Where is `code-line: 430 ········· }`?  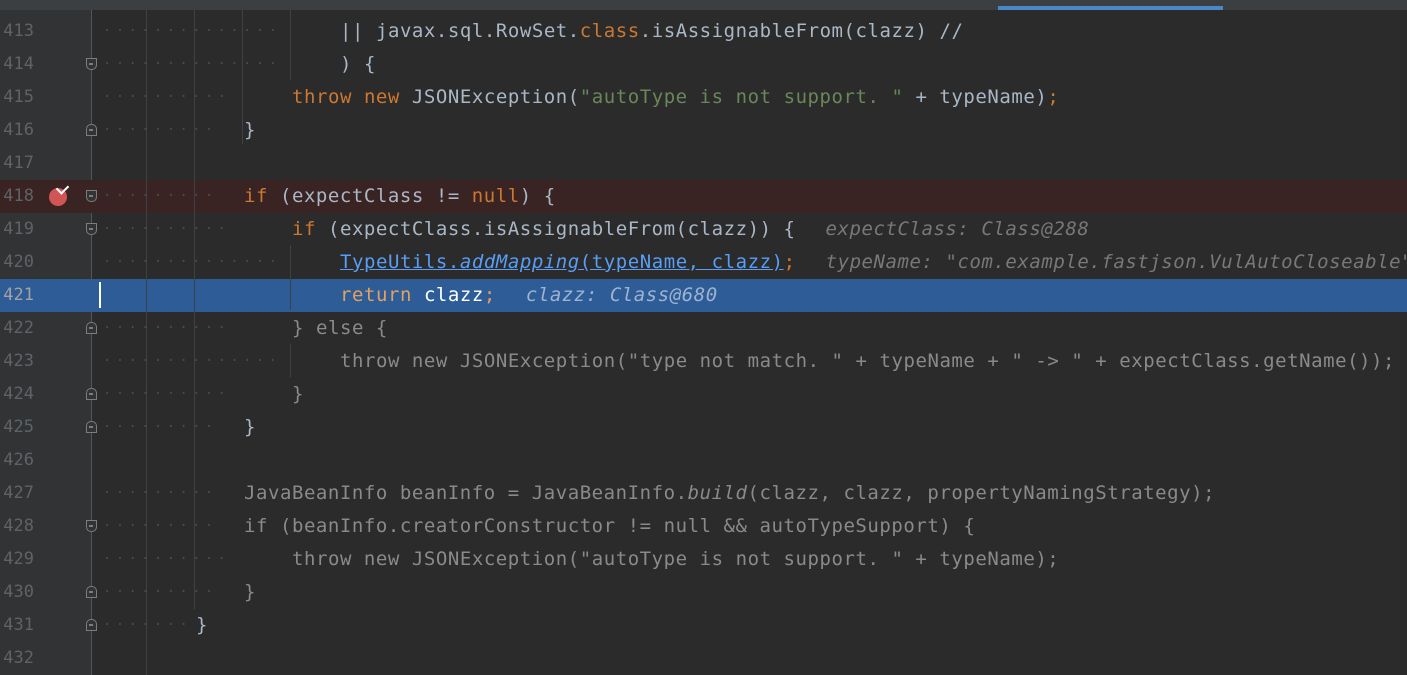
code-line: 430 ········· } is located at coordinates (703, 592).